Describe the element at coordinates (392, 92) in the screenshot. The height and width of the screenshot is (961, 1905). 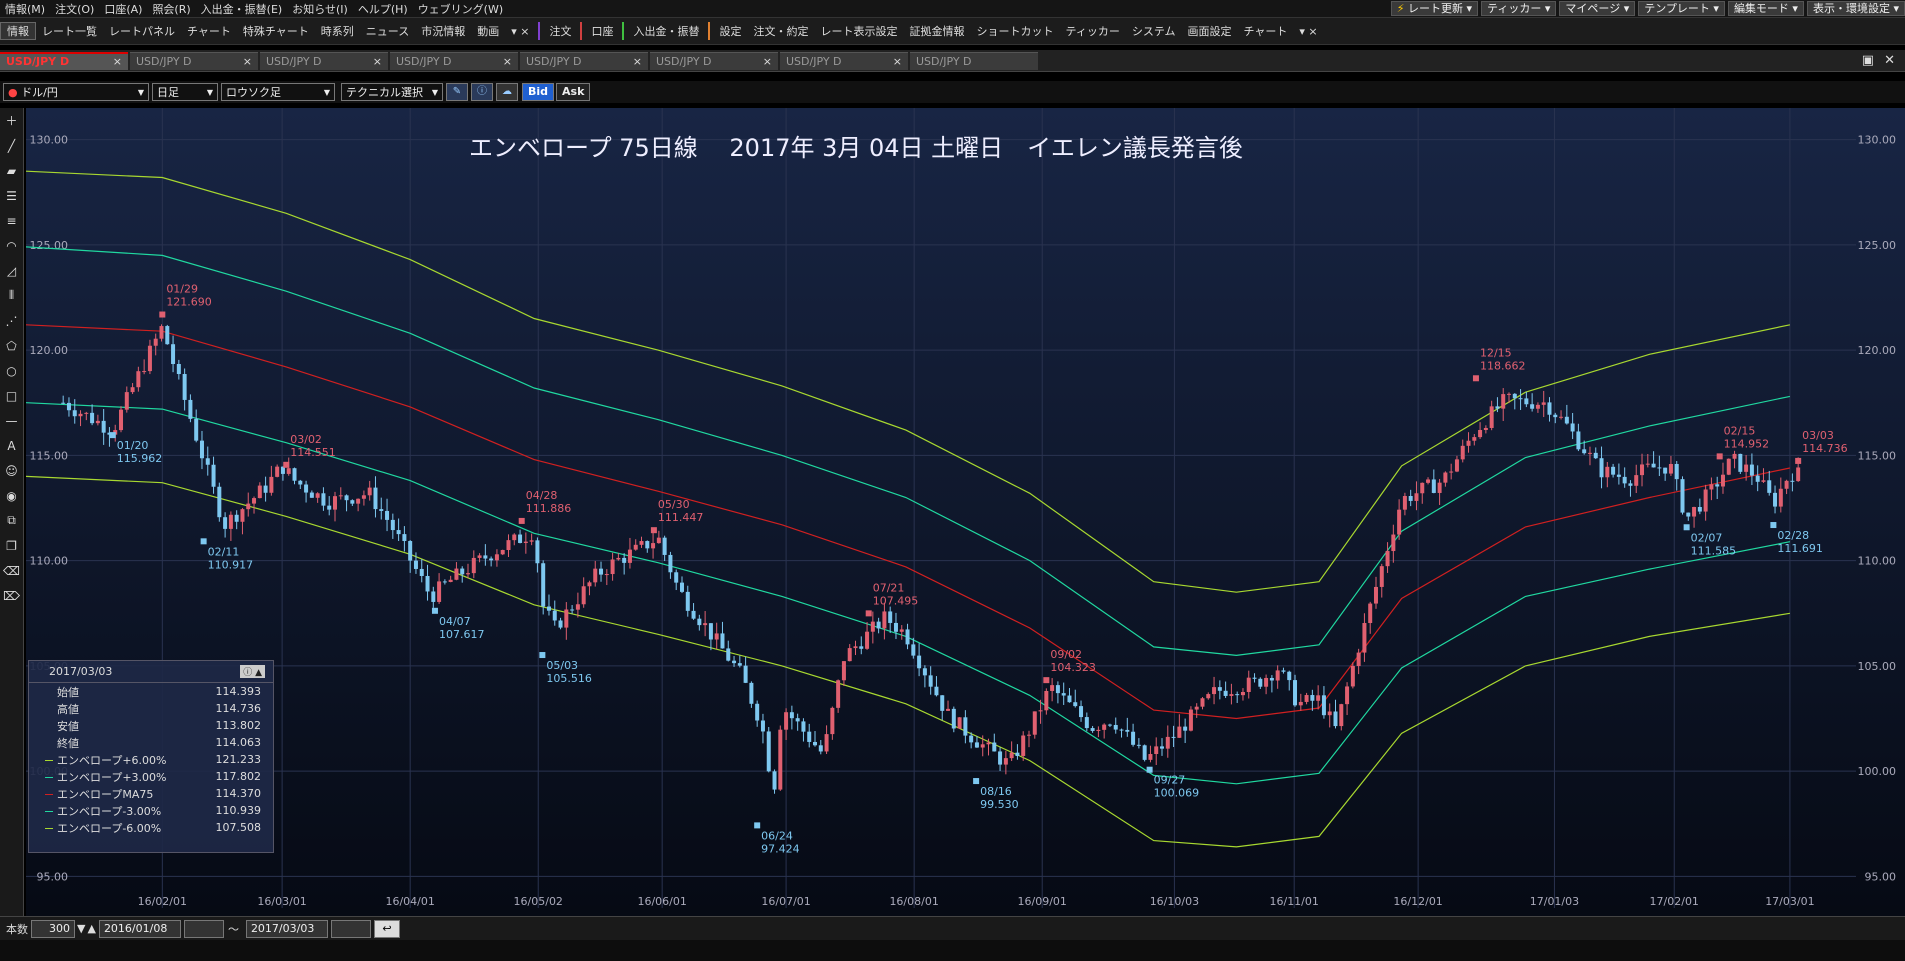
I see `technical-select: テクニカル選択 ▼` at that location.